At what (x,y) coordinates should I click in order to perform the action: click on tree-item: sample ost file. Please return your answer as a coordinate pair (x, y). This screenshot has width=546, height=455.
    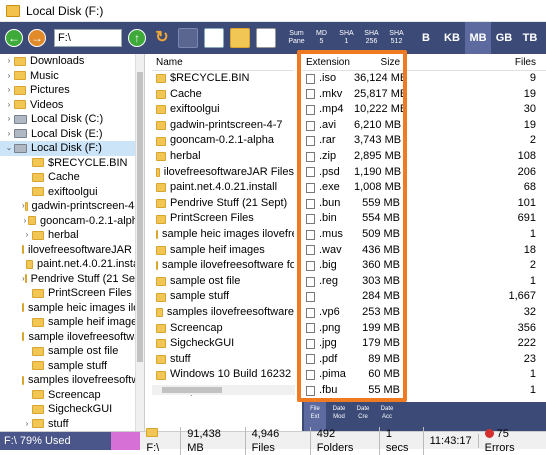
    Looking at the image, I should click on (72, 351).